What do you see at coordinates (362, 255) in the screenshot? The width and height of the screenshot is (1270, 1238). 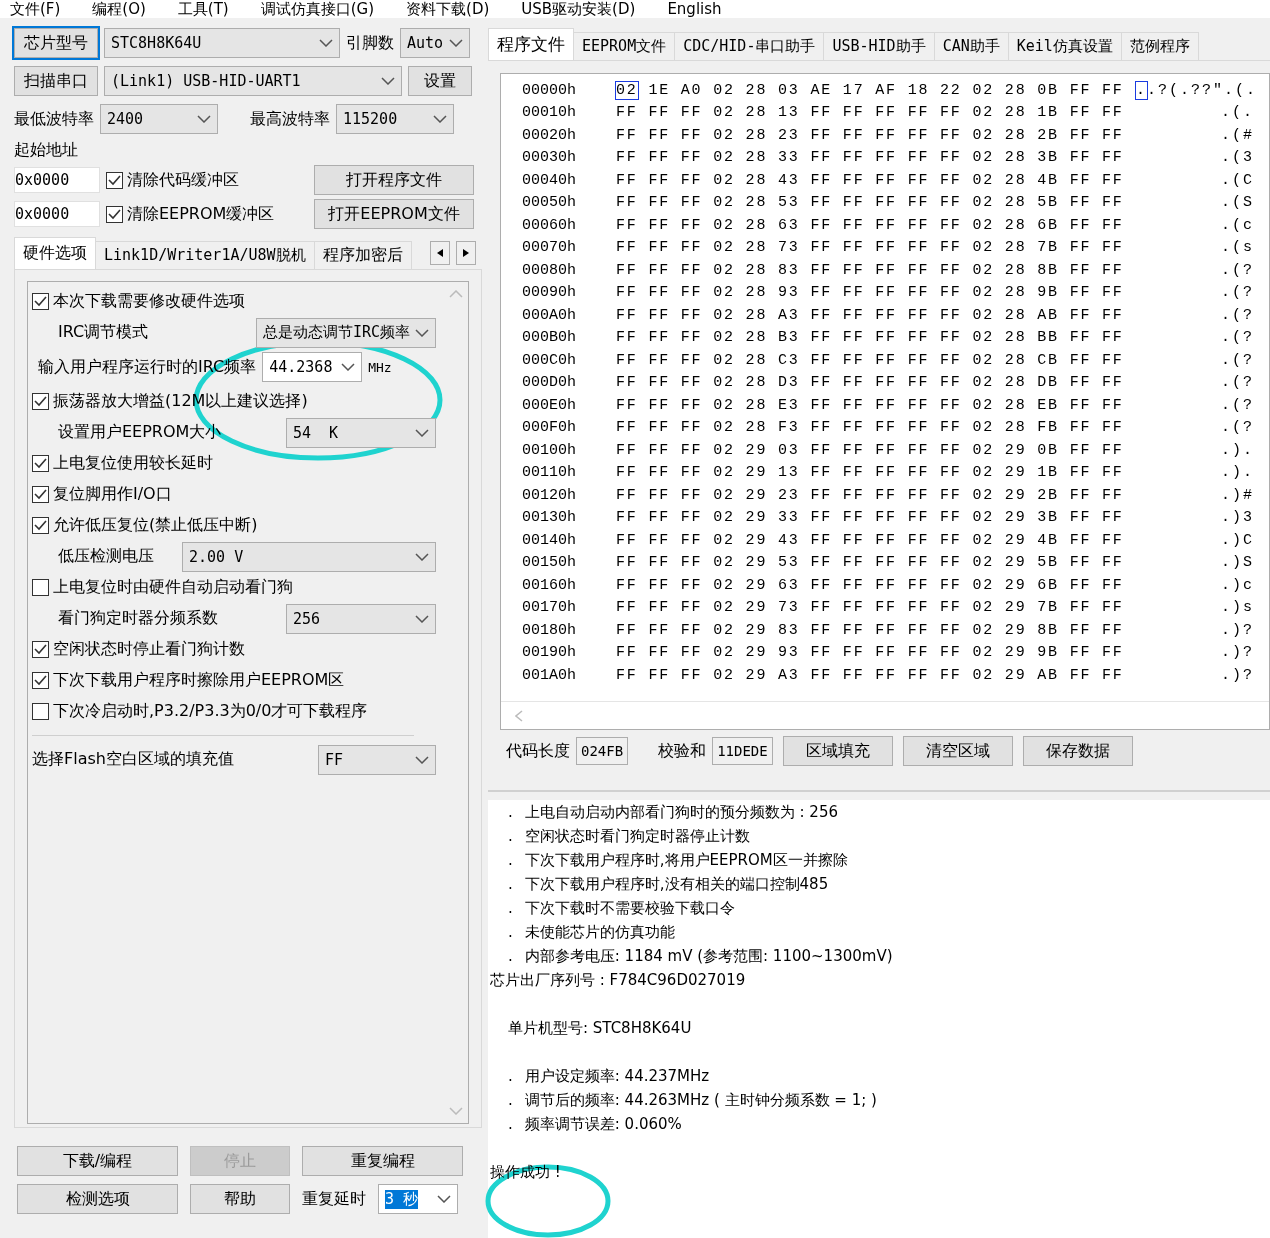 I see `tab: 程序加密后` at bounding box center [362, 255].